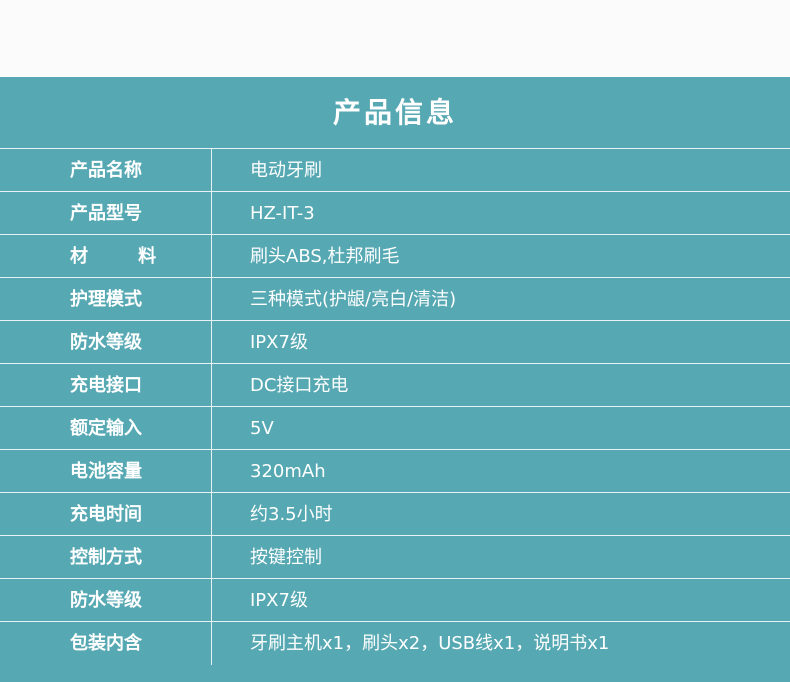 The height and width of the screenshot is (682, 790). What do you see at coordinates (106, 385) in the screenshot?
I see `row-label: 充电接口` at bounding box center [106, 385].